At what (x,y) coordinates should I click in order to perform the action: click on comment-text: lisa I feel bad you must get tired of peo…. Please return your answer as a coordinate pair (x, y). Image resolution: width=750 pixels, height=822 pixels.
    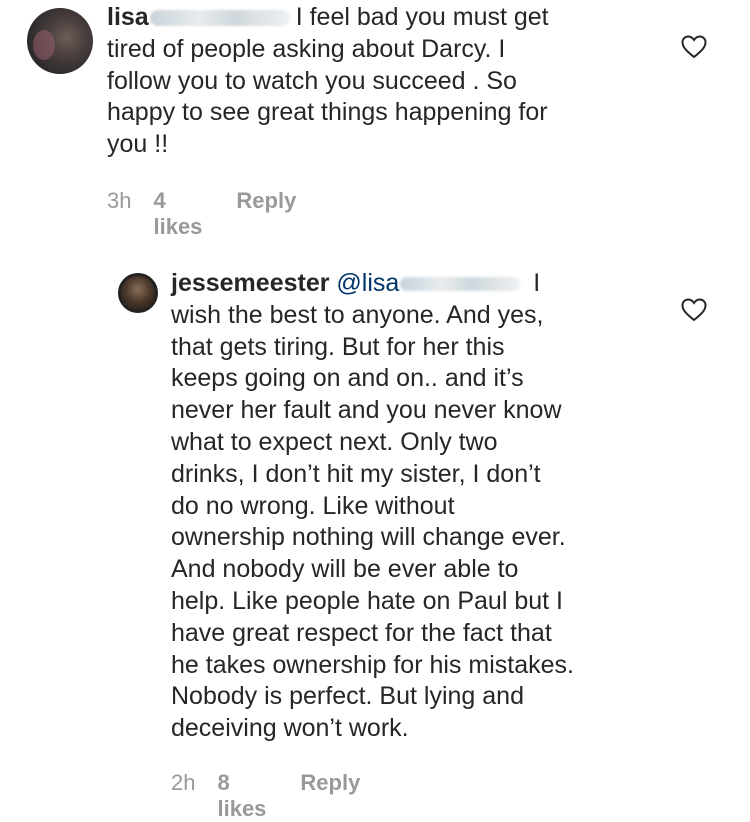
    Looking at the image, I should click on (387, 81).